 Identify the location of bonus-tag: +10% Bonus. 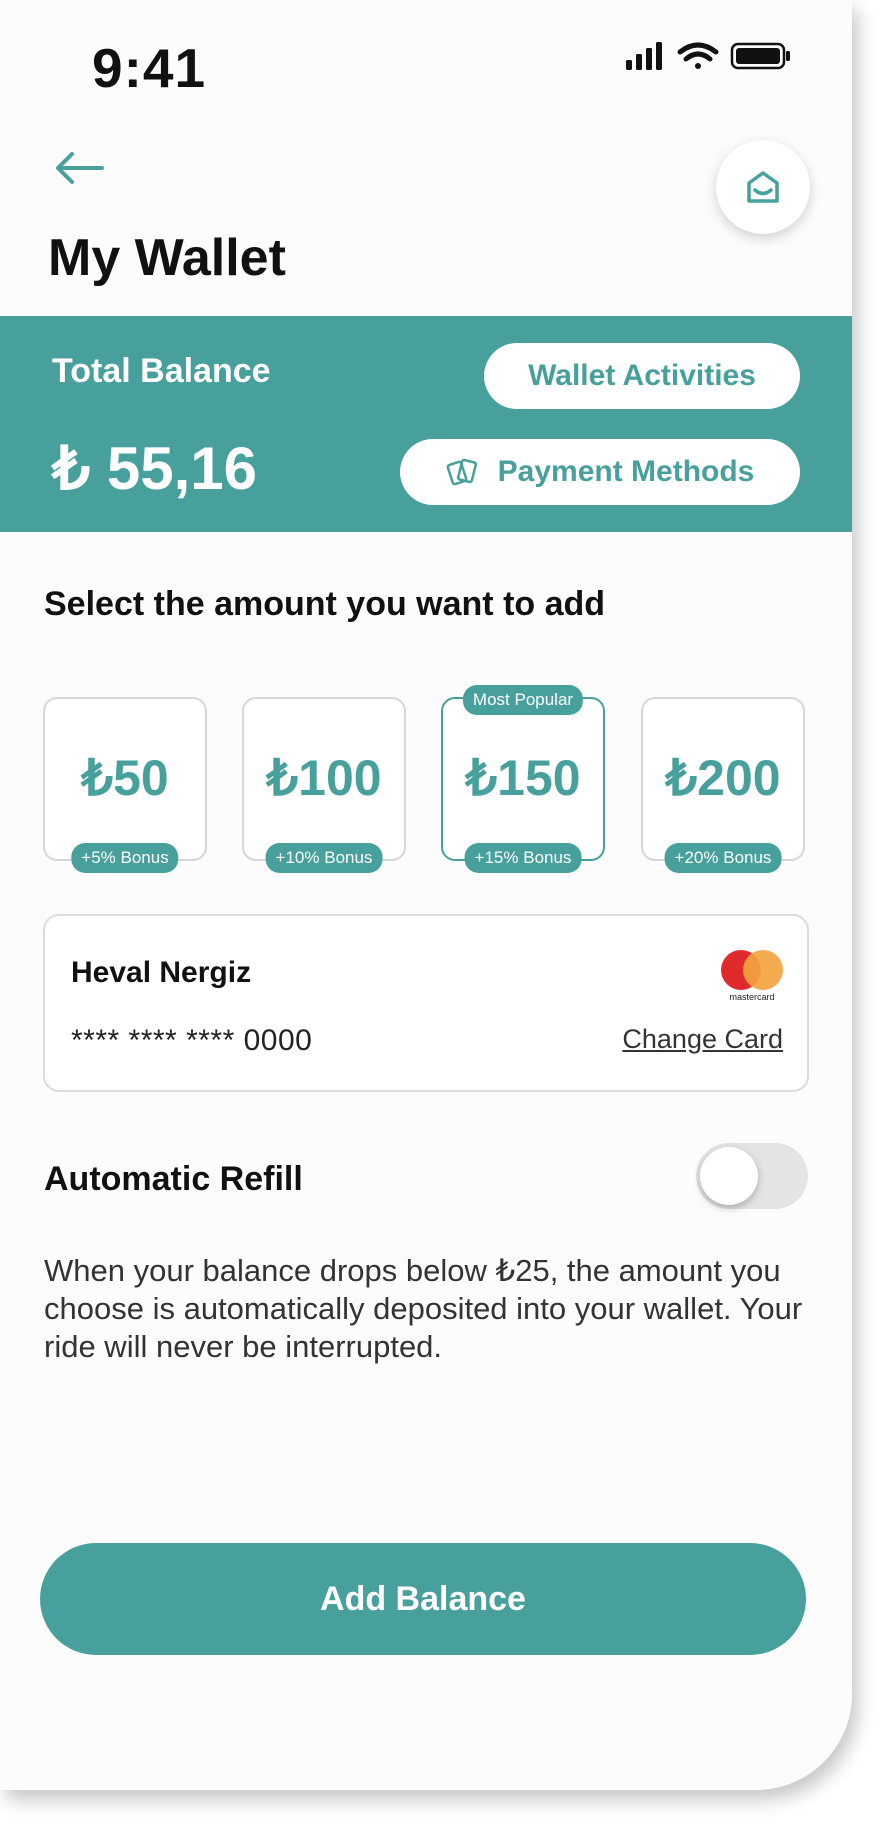
(324, 858).